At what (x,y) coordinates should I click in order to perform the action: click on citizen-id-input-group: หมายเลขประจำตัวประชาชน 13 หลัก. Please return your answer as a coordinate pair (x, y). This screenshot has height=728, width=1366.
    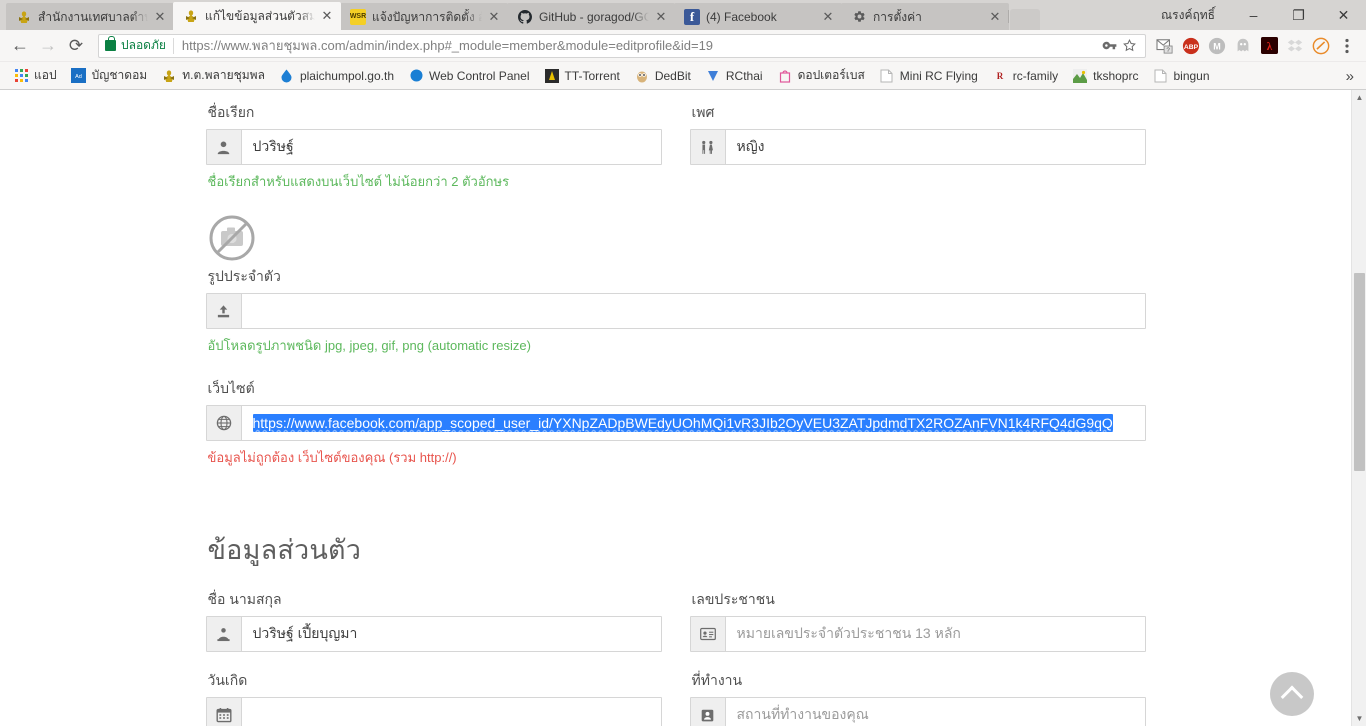
    Looking at the image, I should click on (917, 634).